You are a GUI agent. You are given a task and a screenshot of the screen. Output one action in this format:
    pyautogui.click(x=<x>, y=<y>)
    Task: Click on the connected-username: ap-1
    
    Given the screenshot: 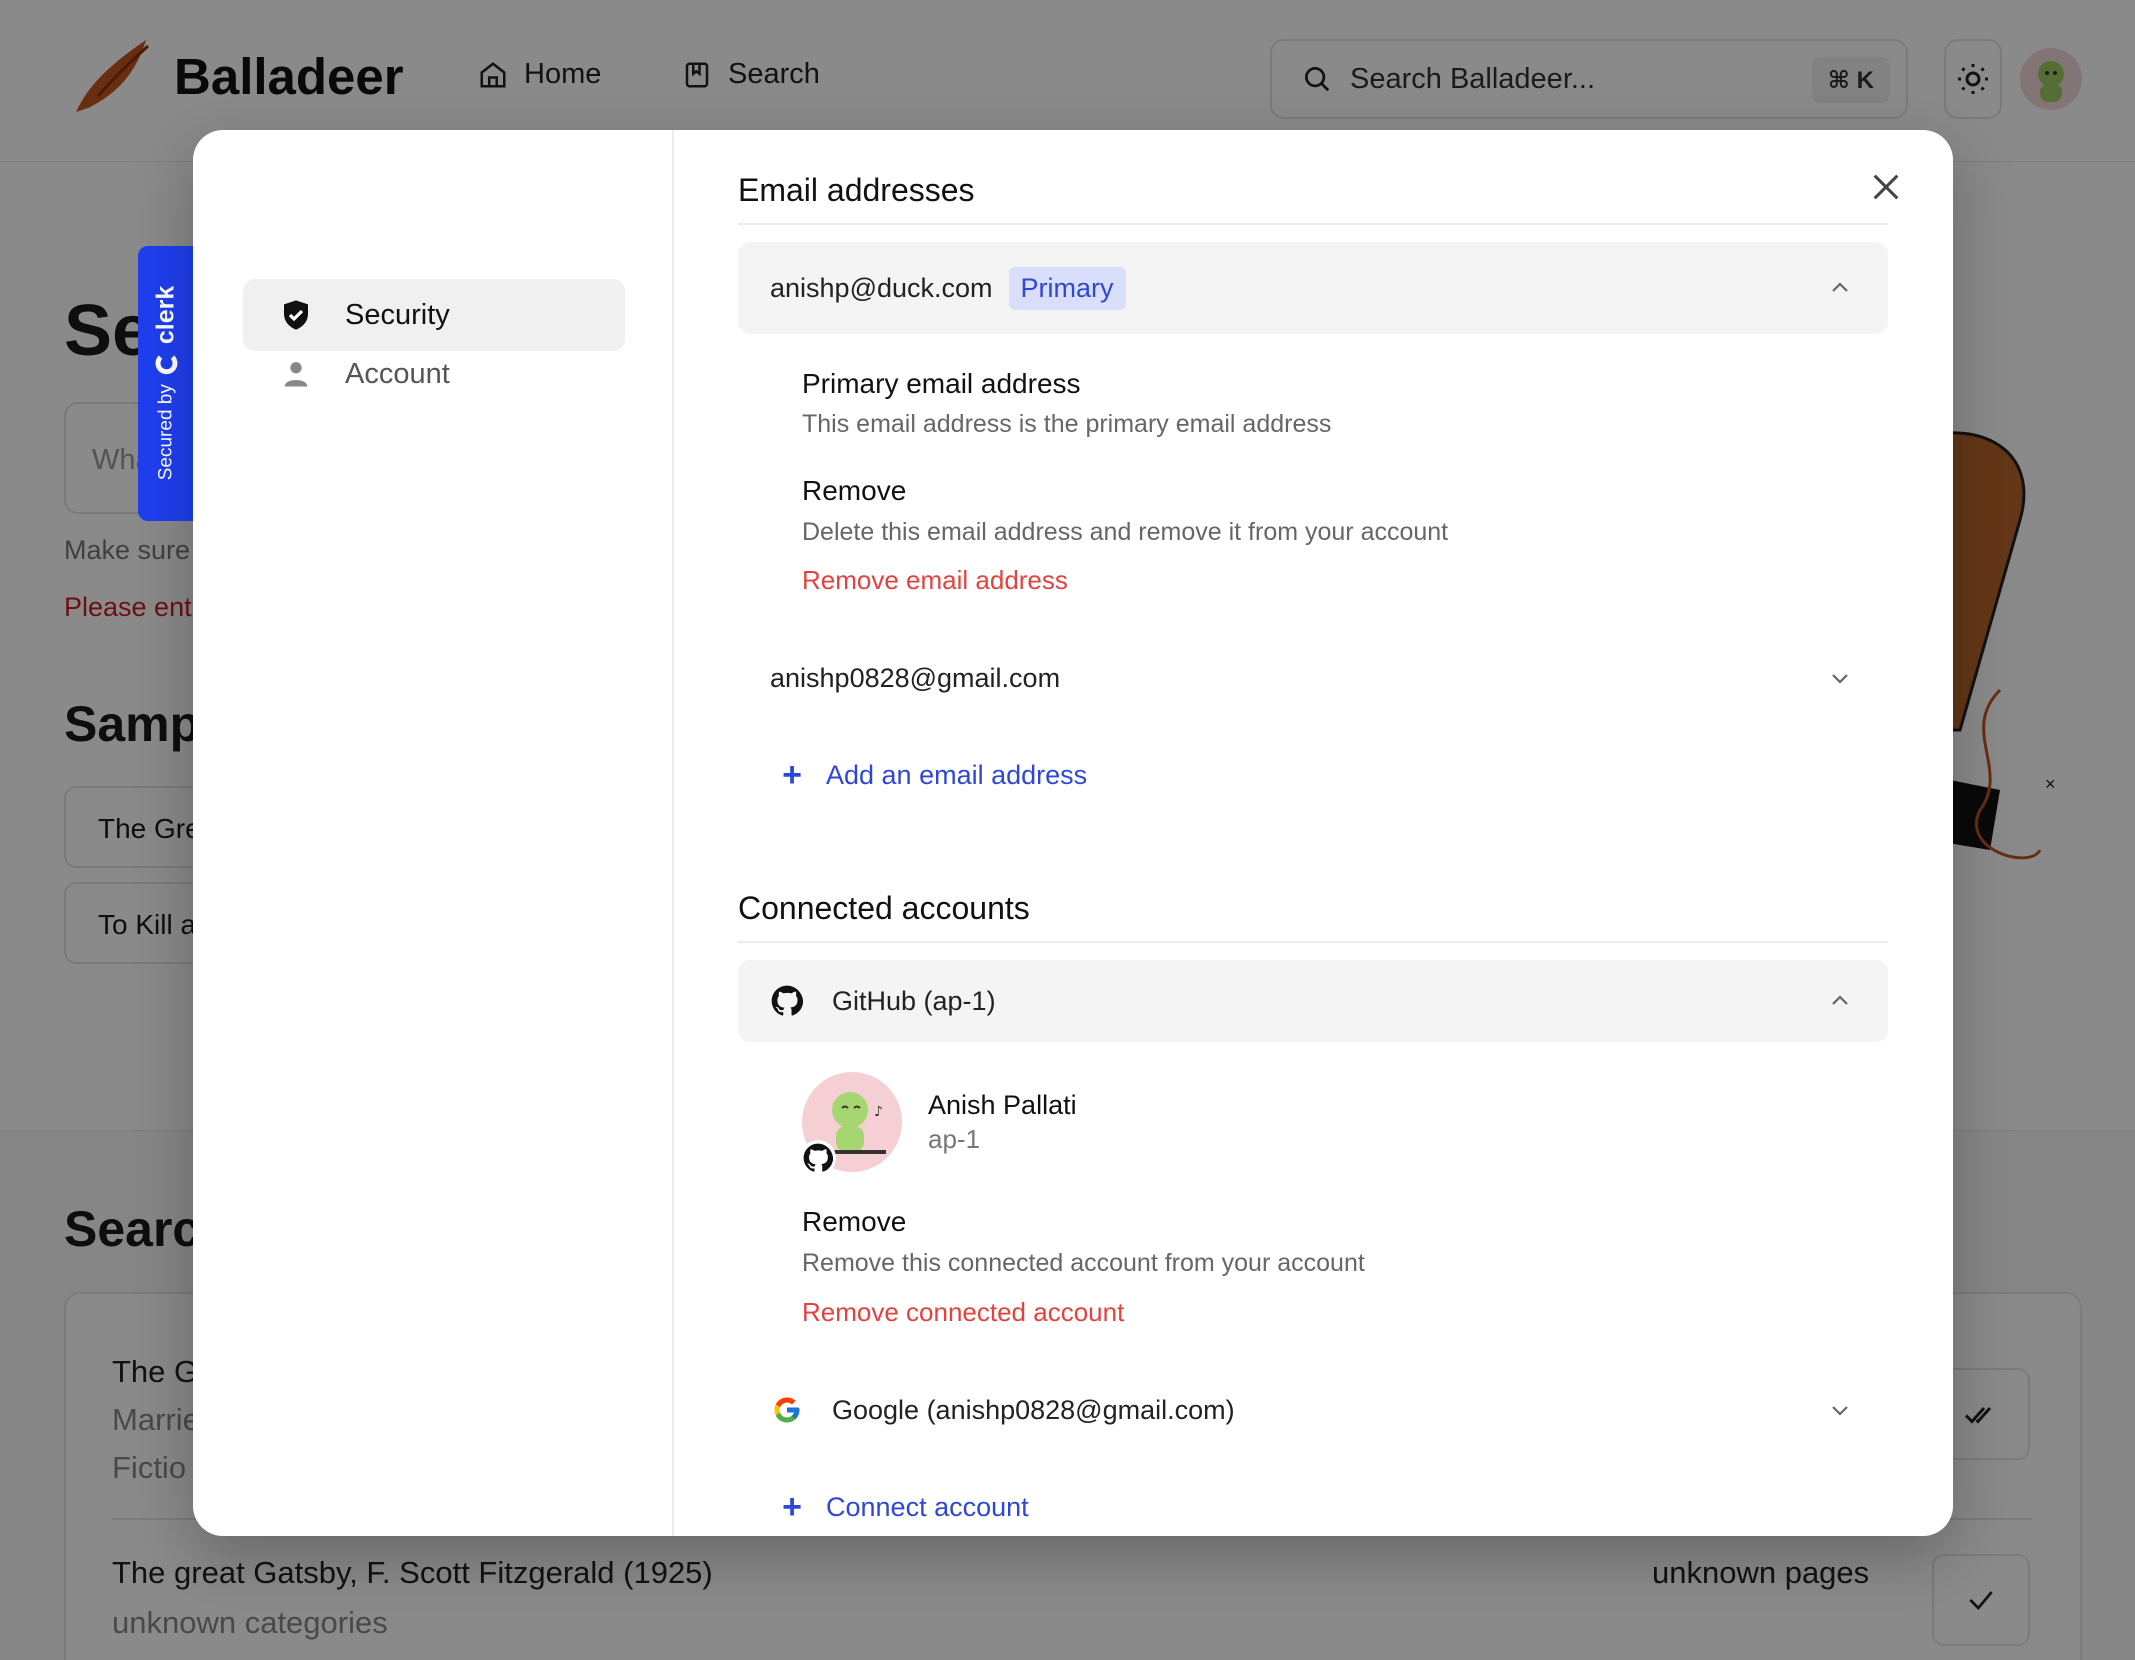 What is the action you would take?
    pyautogui.click(x=954, y=1139)
    